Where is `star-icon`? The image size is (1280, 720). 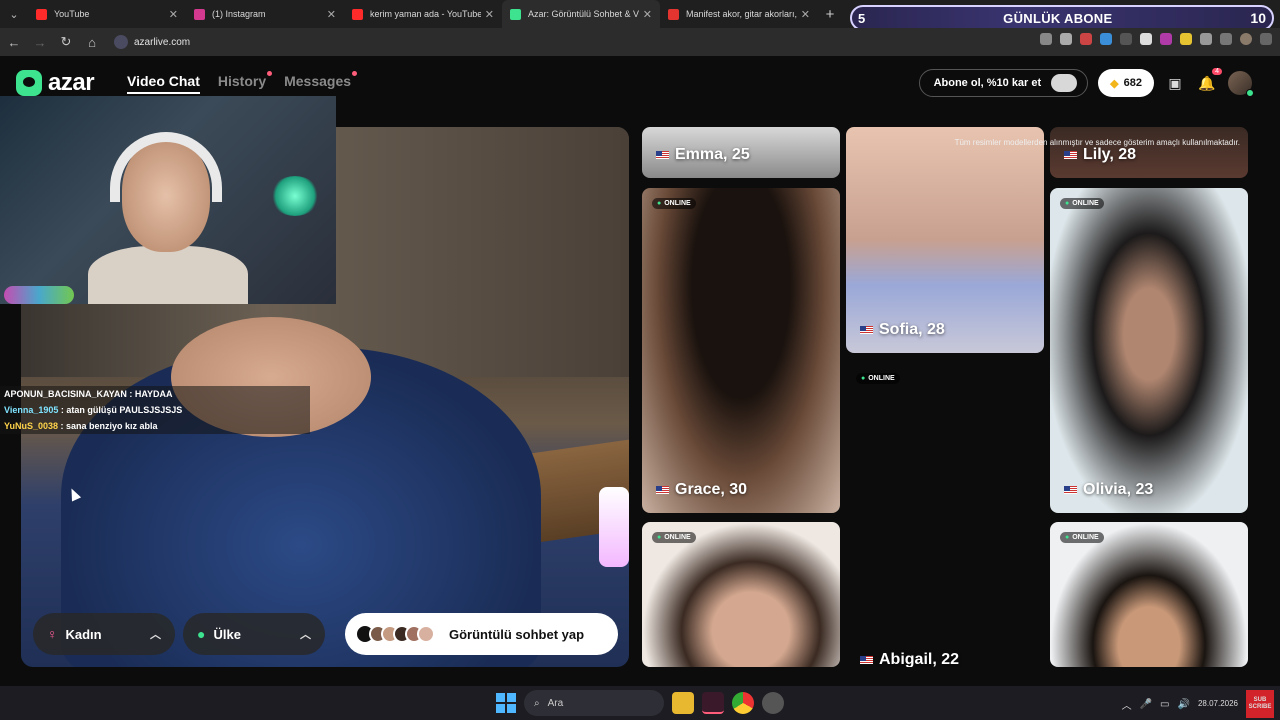 star-icon is located at coordinates (1066, 39).